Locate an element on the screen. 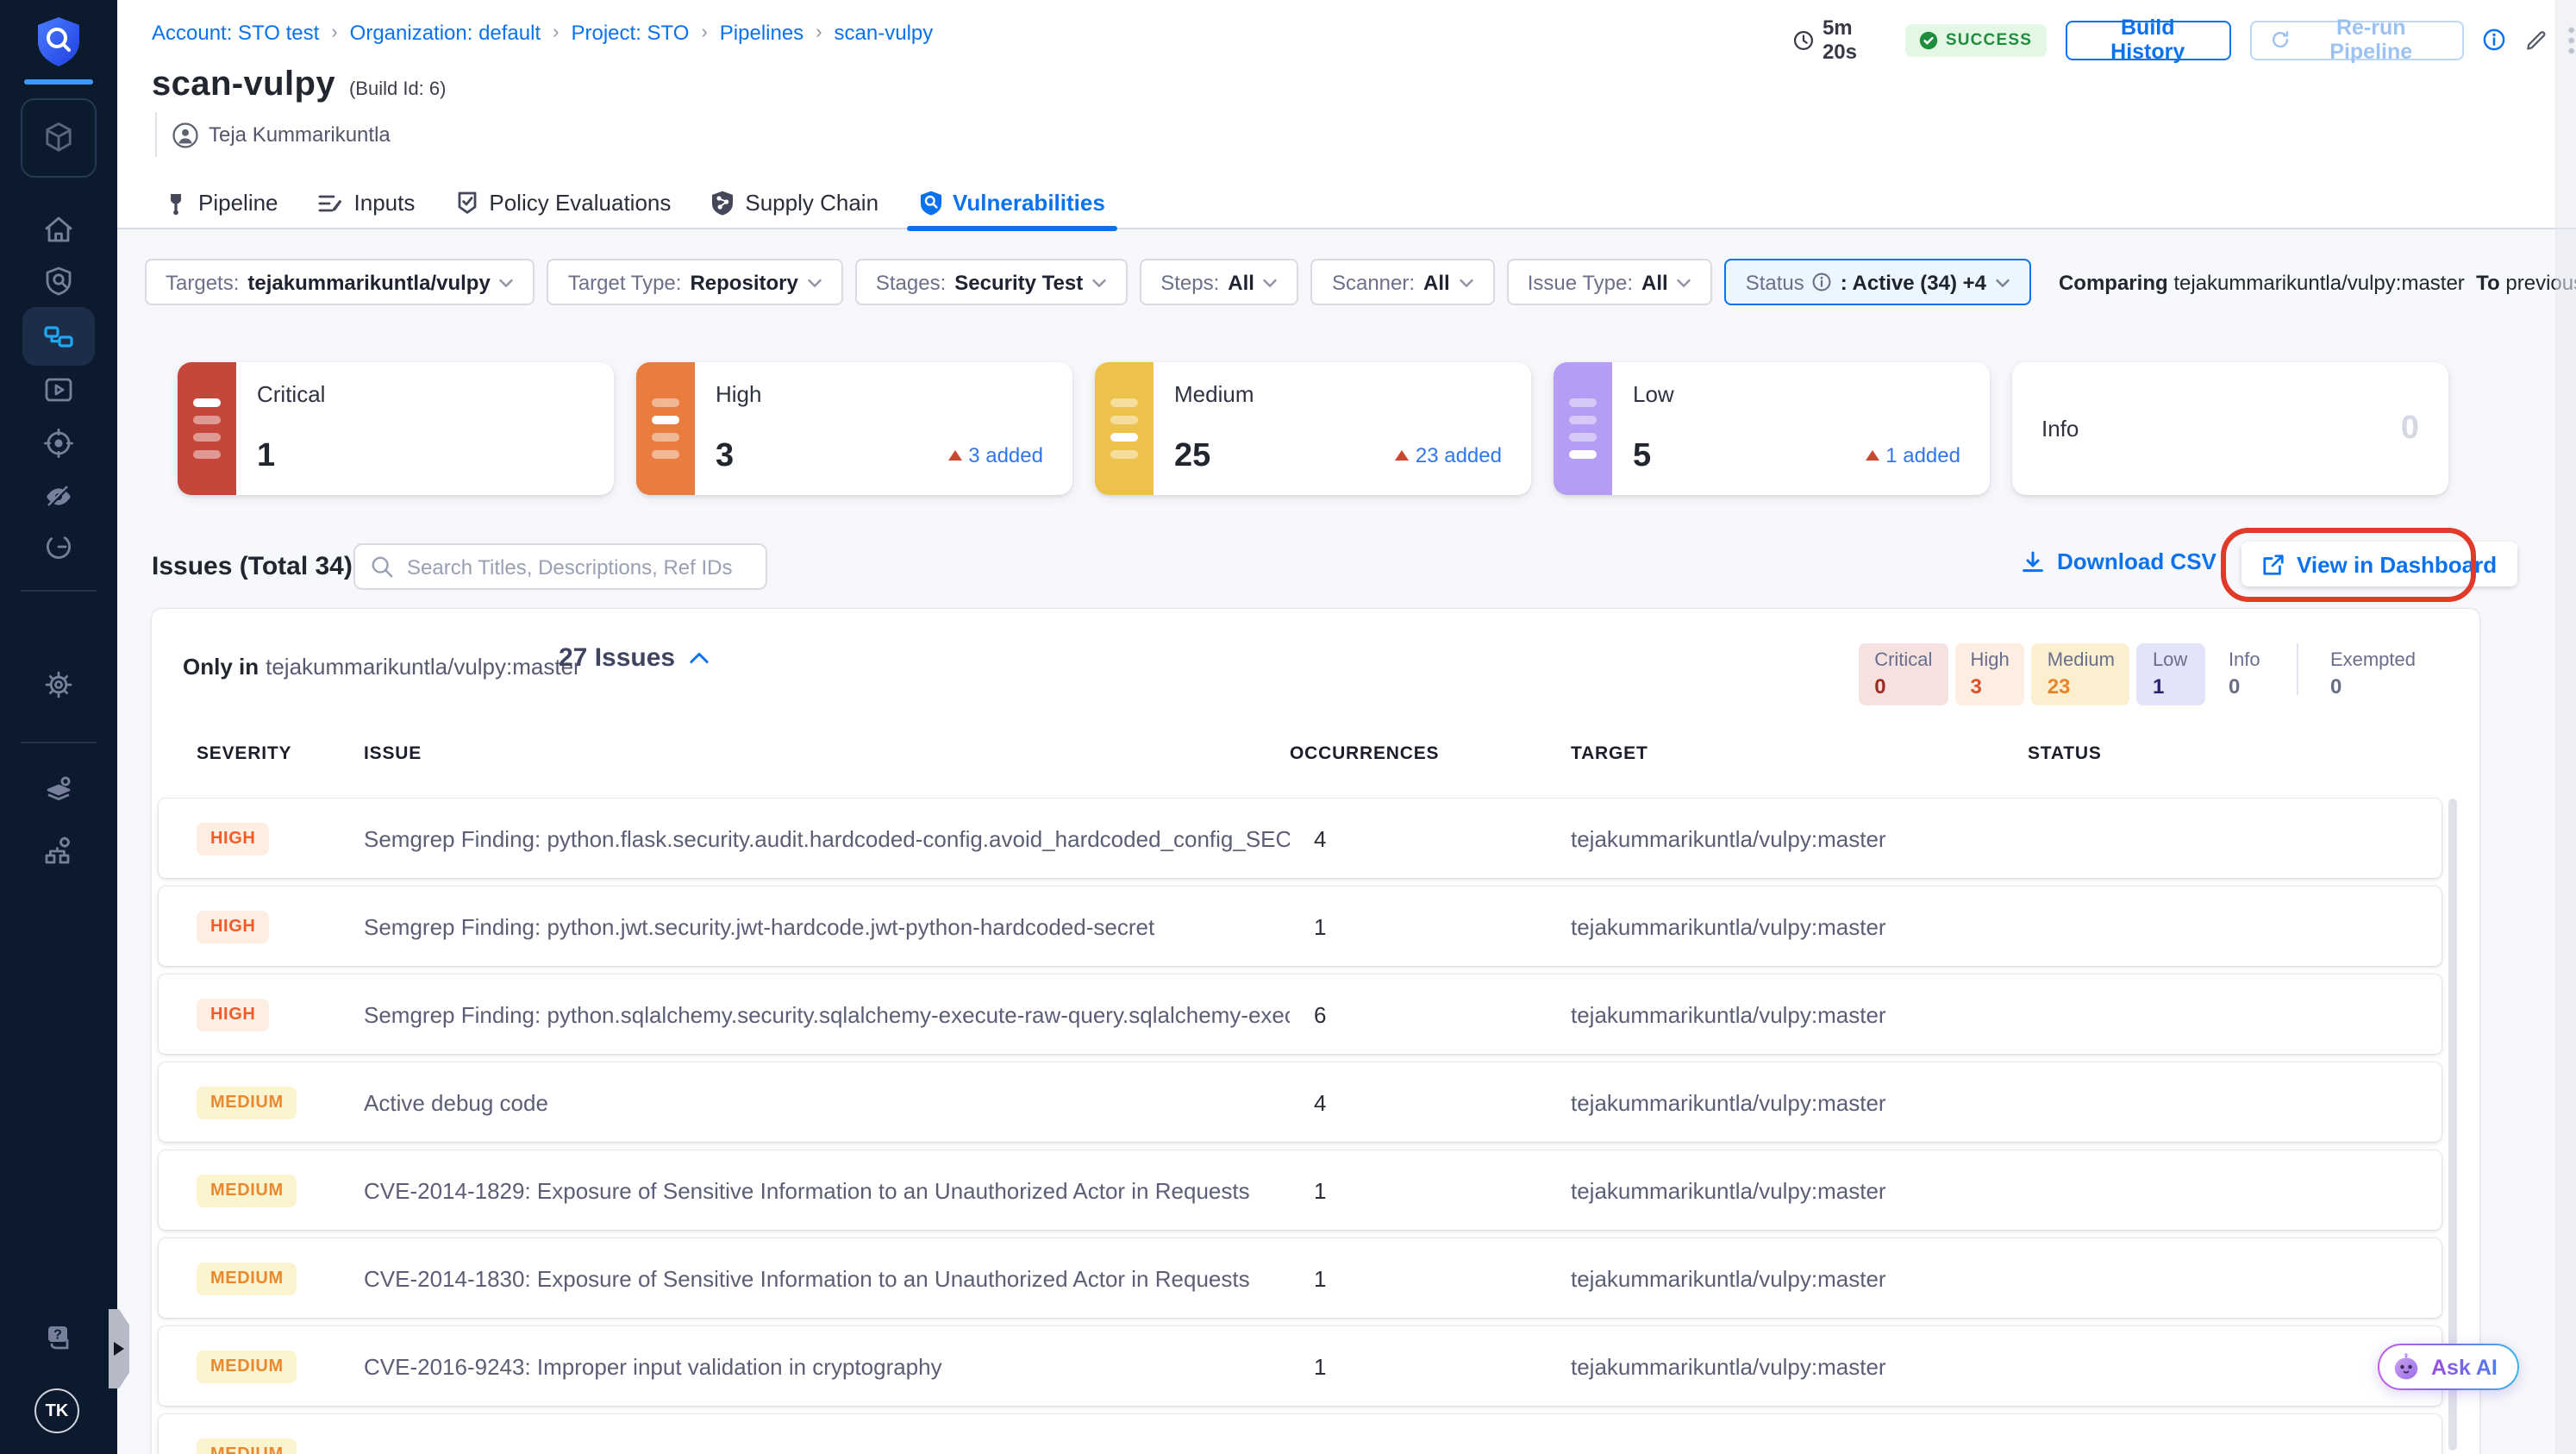 This screenshot has width=2576, height=1454. chip-high: High 3 is located at coordinates (1990, 674).